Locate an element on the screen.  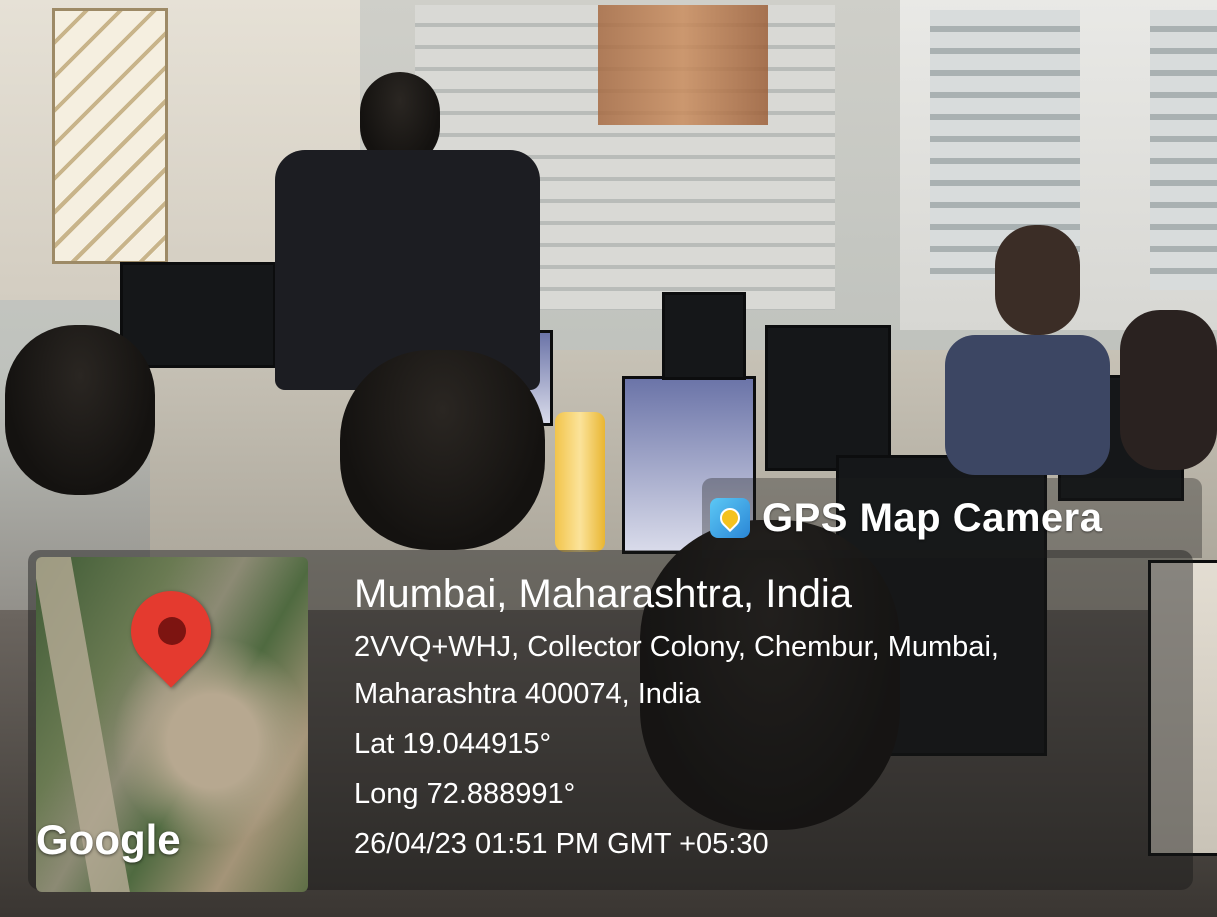
location-pin-icon is located at coordinates (730, 518).